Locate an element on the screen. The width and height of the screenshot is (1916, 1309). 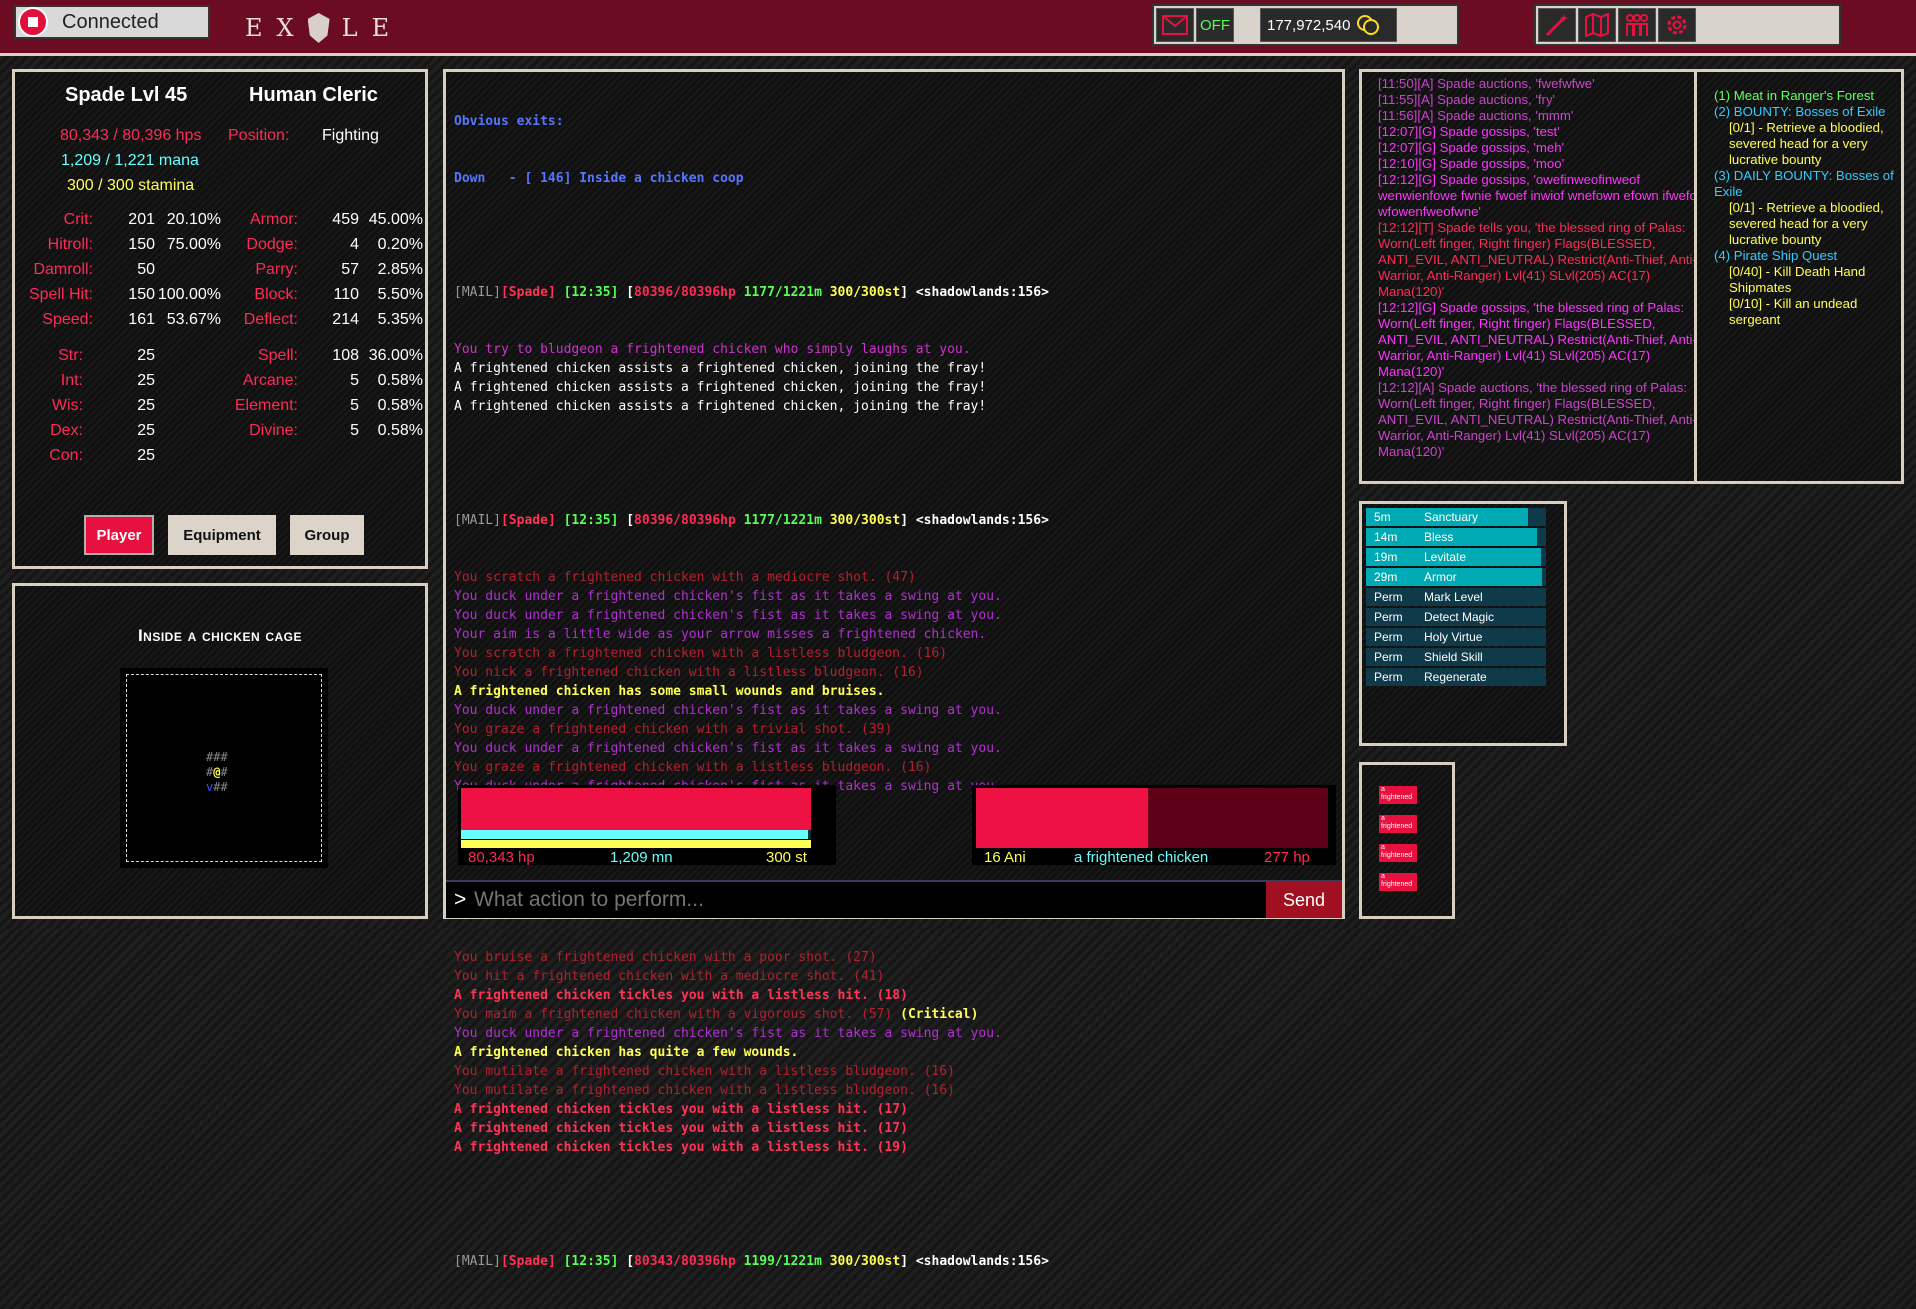
target-name: a frightened chicken is located at coordinates (1141, 857).